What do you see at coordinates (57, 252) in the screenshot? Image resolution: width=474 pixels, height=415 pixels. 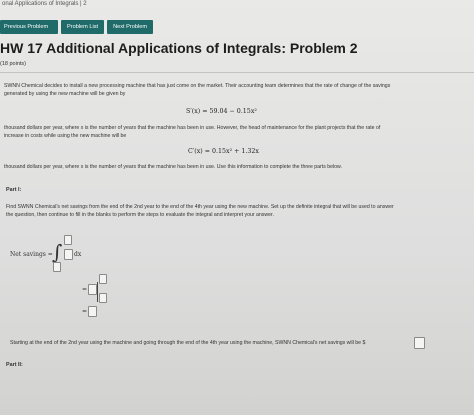 I see `integral-sign: ∫` at bounding box center [57, 252].